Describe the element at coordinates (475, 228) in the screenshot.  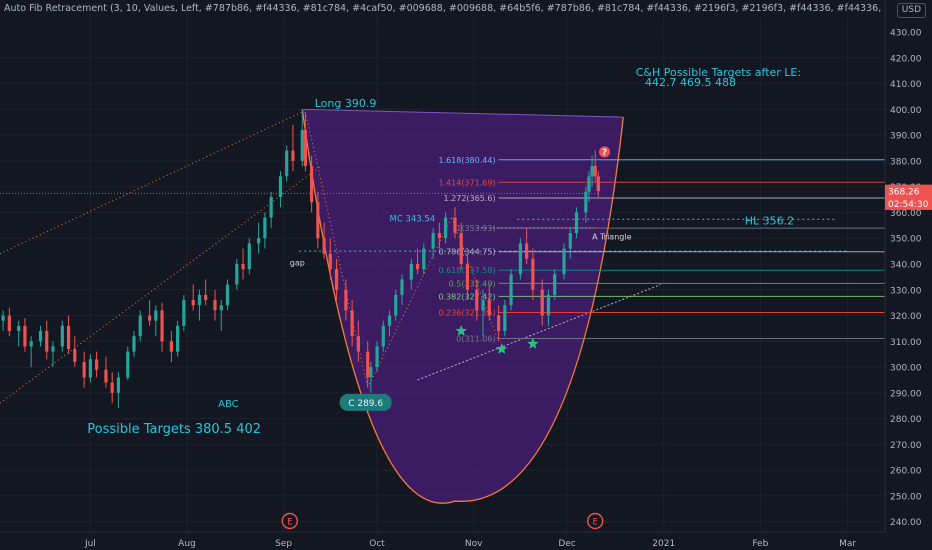
I see `fib-level-label: 1(353.93)` at that location.